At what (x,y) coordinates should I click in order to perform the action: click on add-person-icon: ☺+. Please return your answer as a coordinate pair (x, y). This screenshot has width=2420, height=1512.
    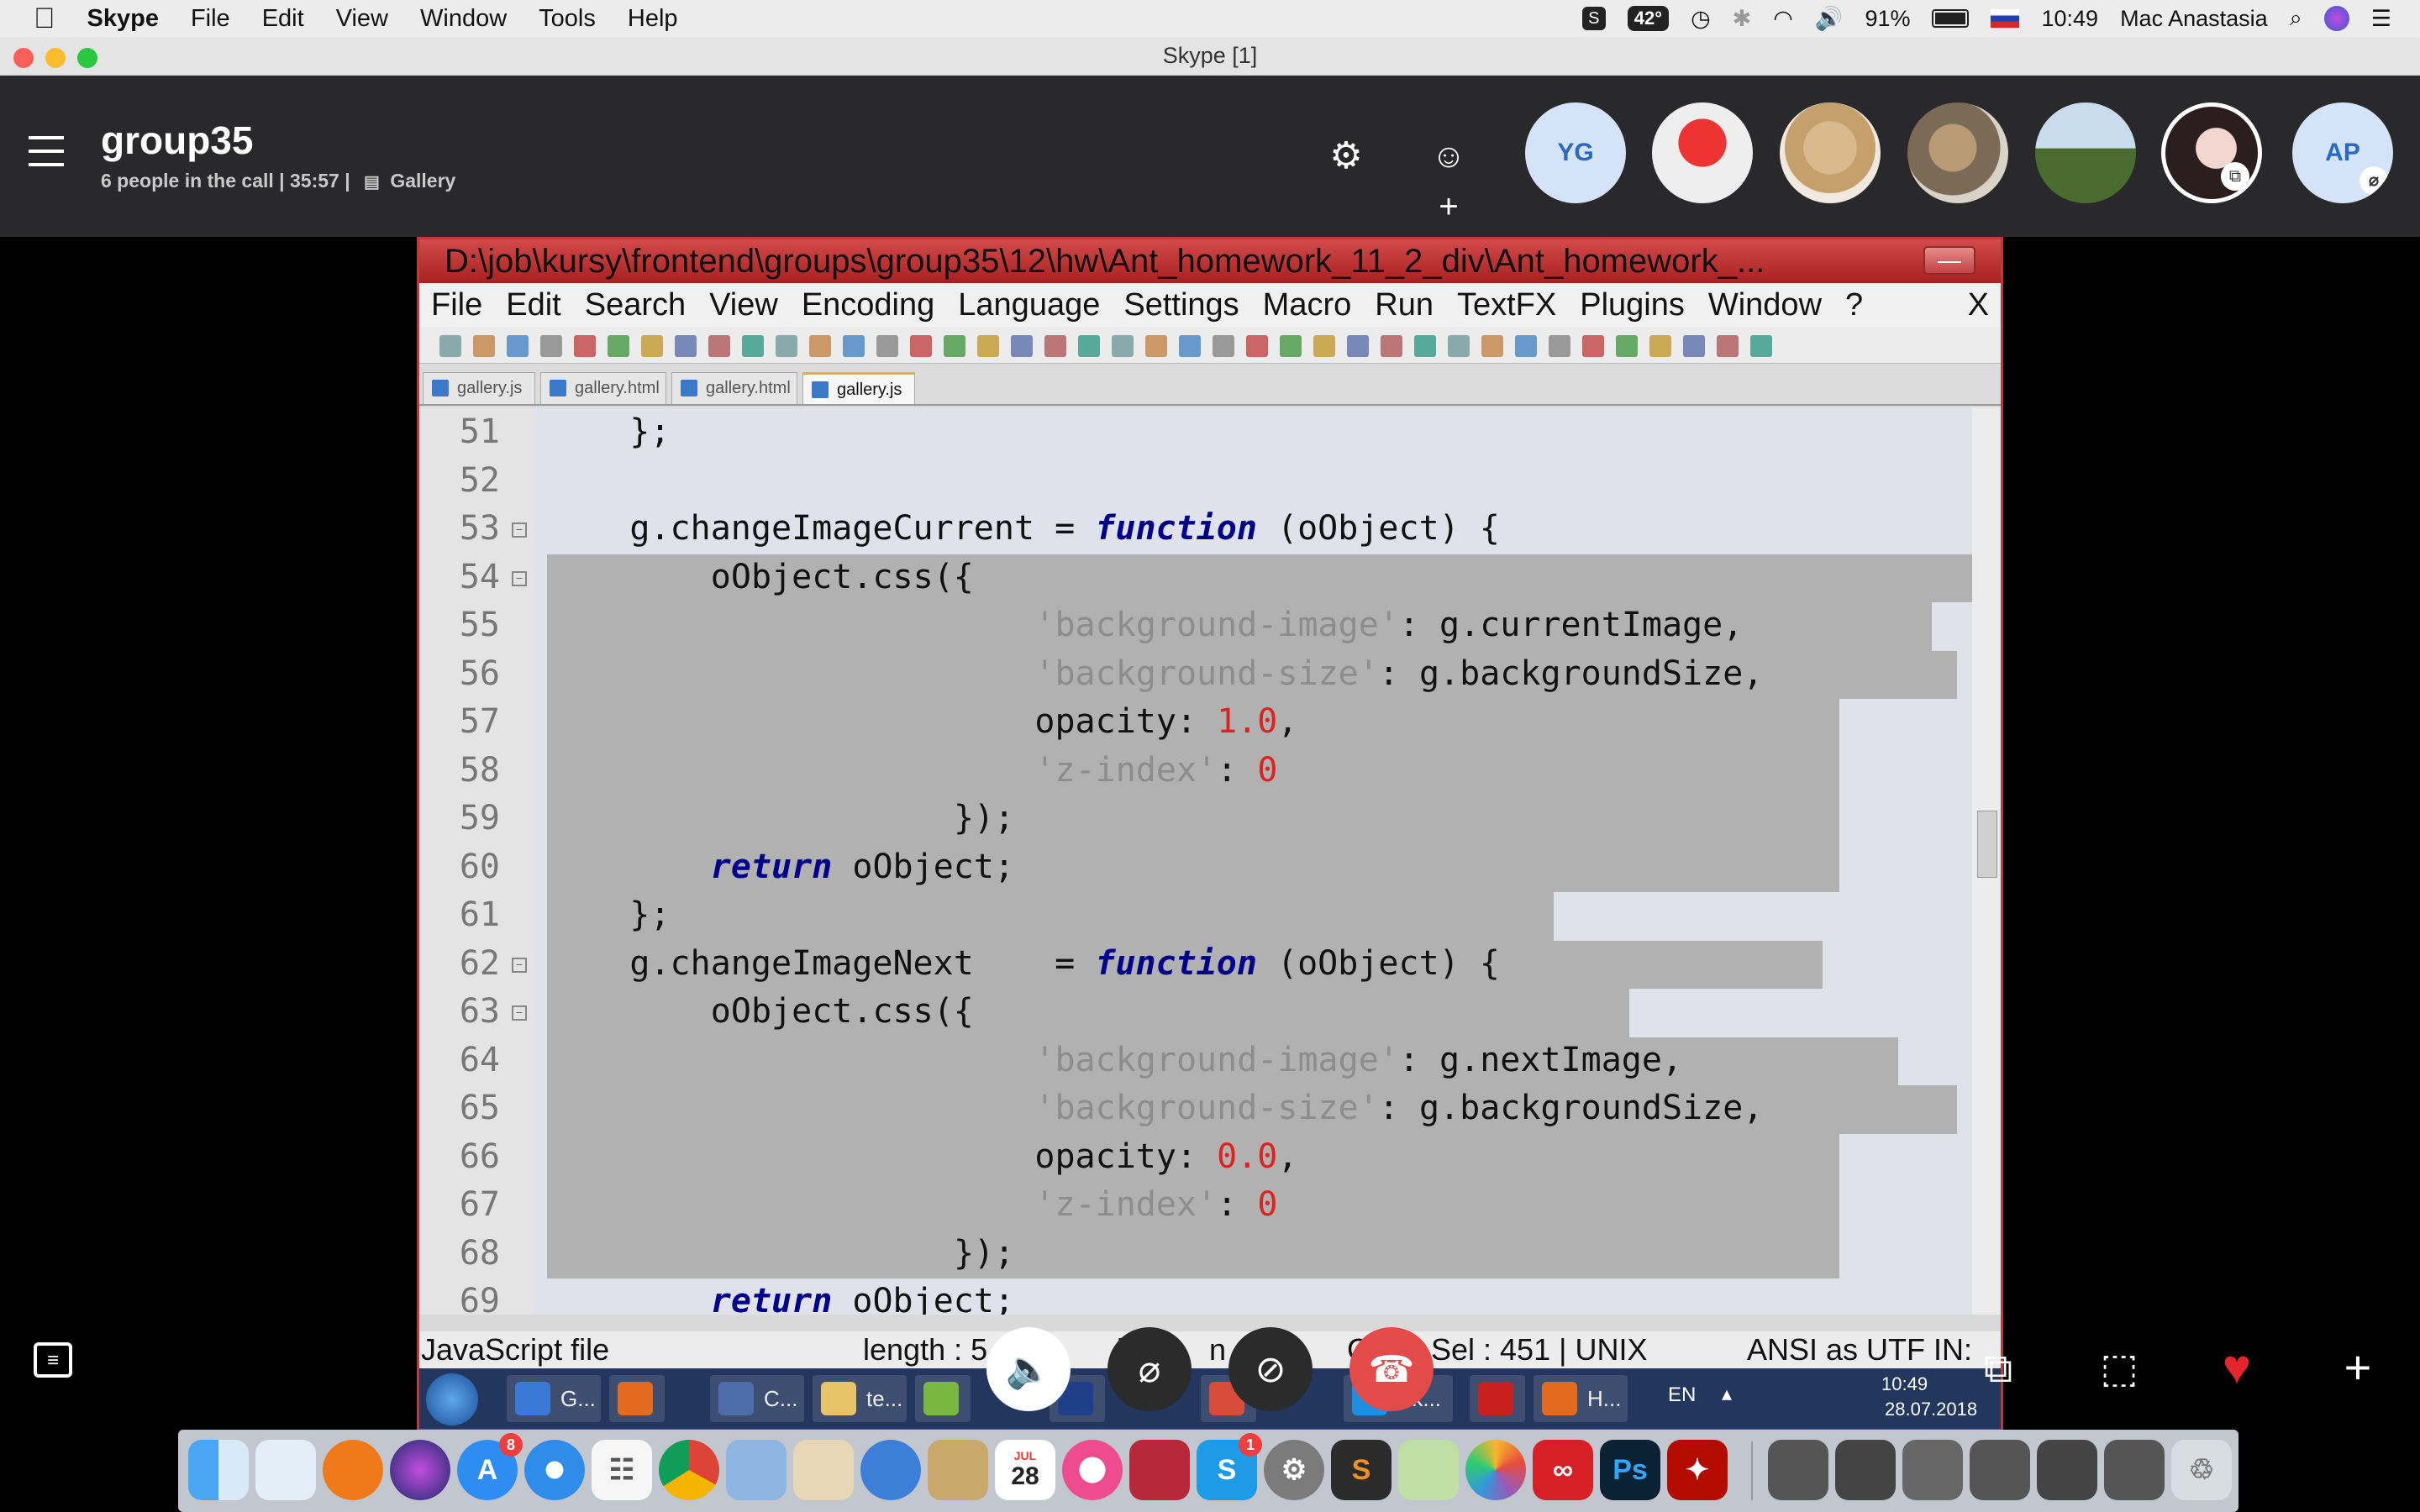
    Looking at the image, I should click on (1448, 178).